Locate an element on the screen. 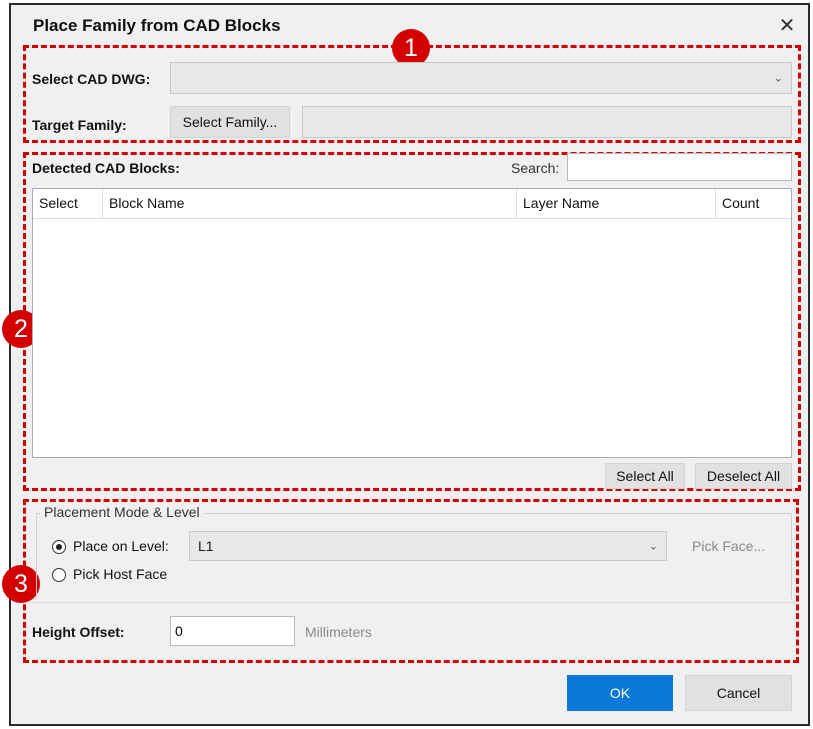 Image resolution: width=813 pixels, height=729 pixels. column-header-block-name: Block Name is located at coordinates (310, 203).